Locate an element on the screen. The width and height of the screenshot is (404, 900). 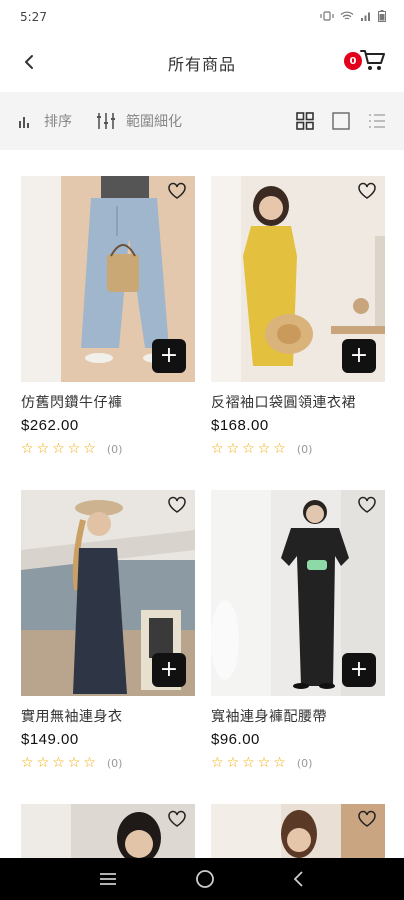
bar-chart-icon is located at coordinates (26, 121).